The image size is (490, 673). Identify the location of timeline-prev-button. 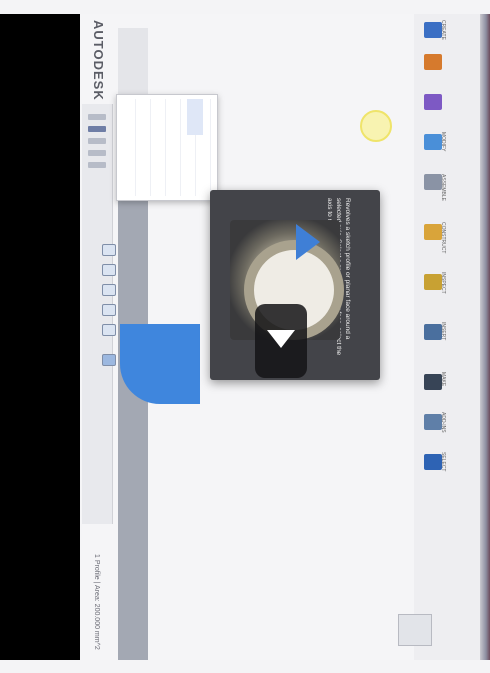
(109, 270).